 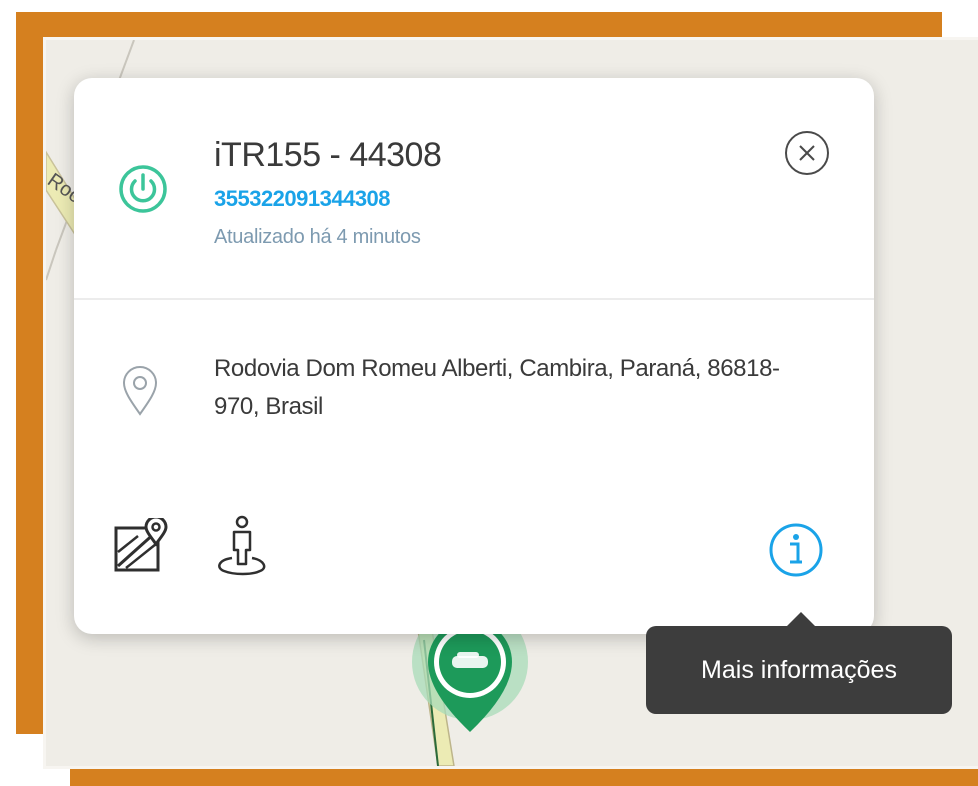 I want to click on location-pin-icon, so click(x=140, y=391).